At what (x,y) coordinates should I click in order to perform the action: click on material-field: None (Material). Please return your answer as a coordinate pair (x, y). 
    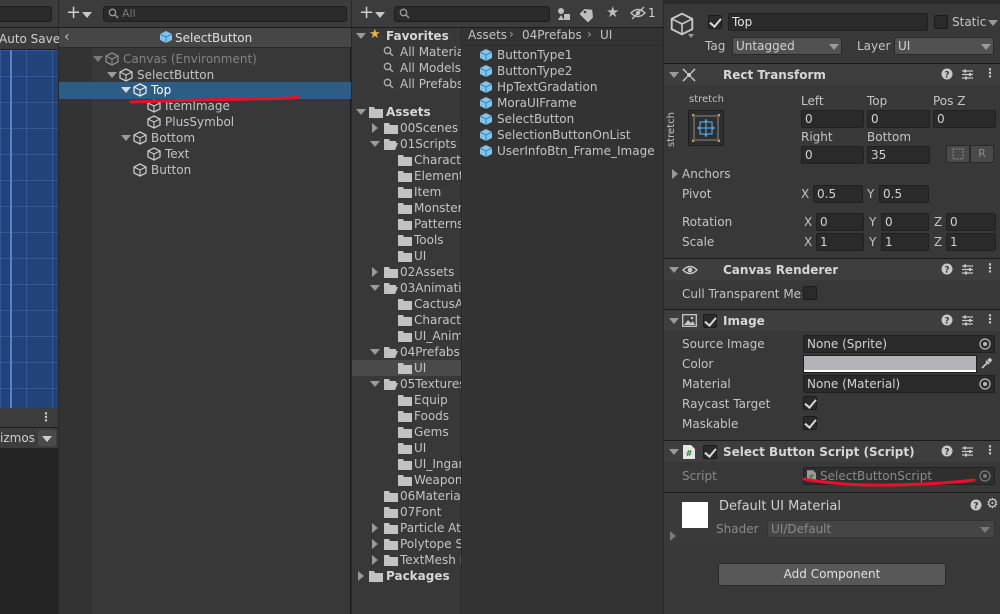
    Looking at the image, I should click on (899, 384).